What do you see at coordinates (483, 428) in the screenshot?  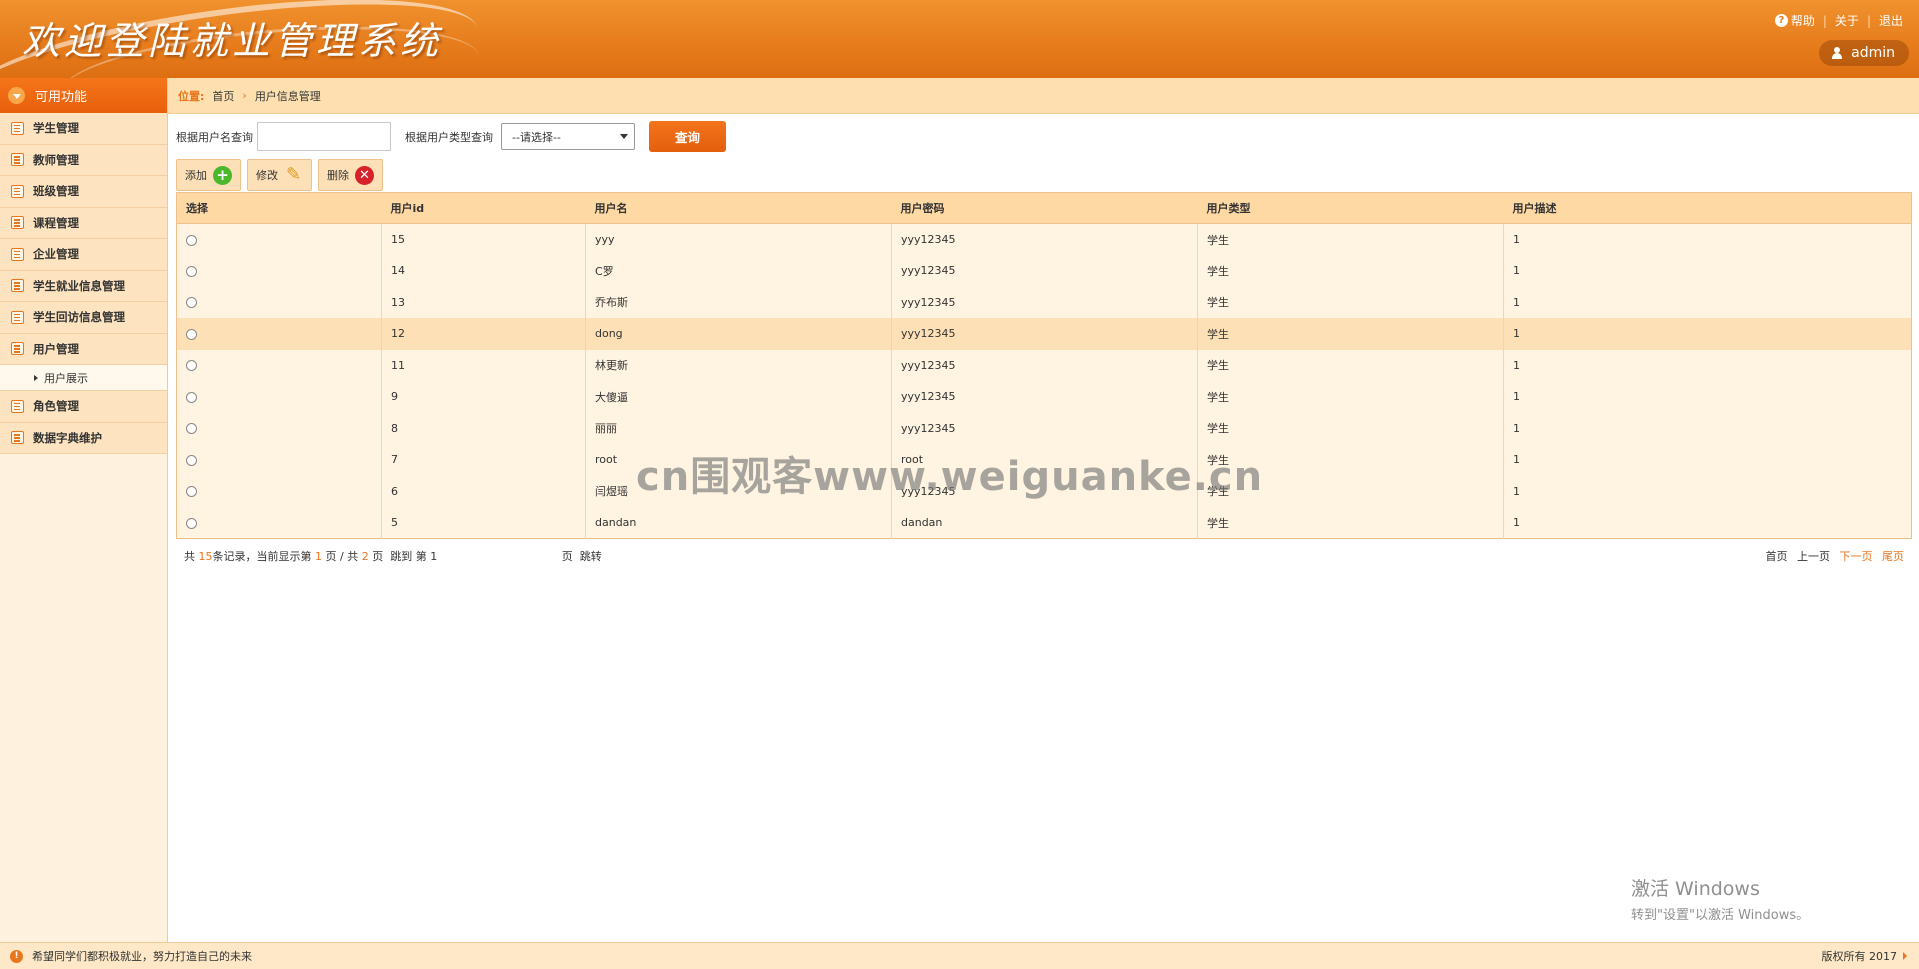 I see `cell-id: 8` at bounding box center [483, 428].